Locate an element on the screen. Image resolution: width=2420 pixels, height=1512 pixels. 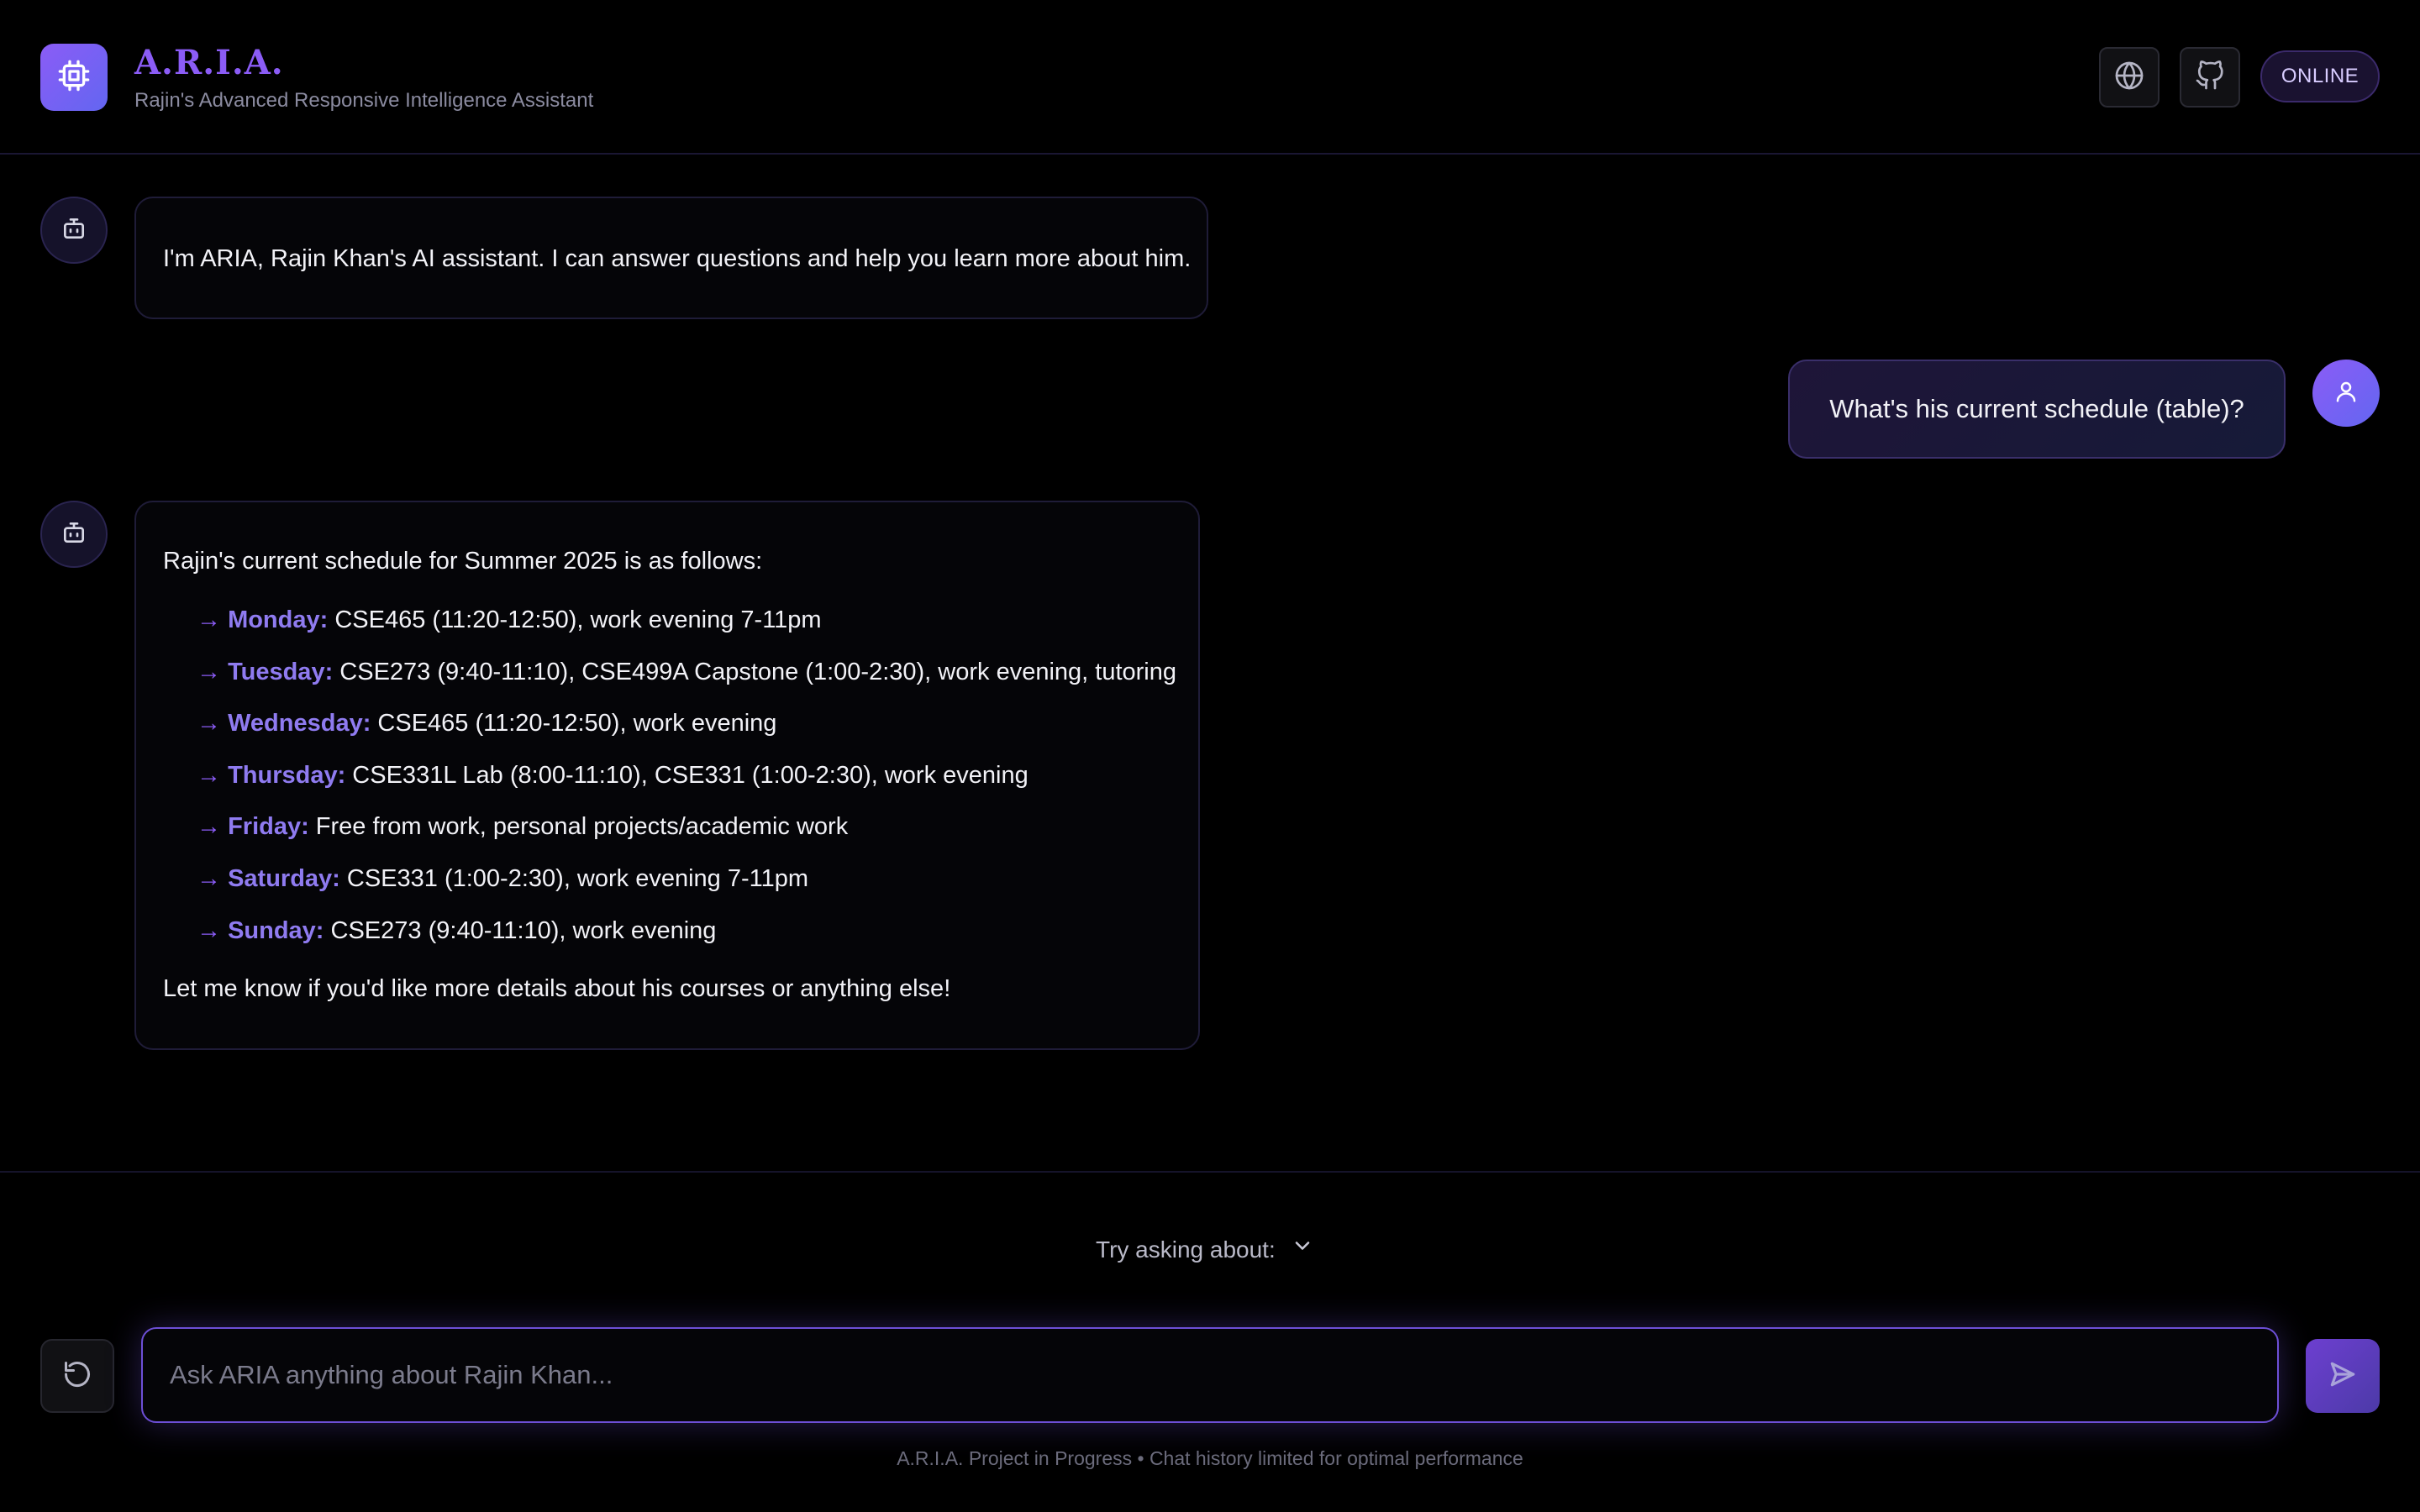
github-button is located at coordinates (2210, 77).